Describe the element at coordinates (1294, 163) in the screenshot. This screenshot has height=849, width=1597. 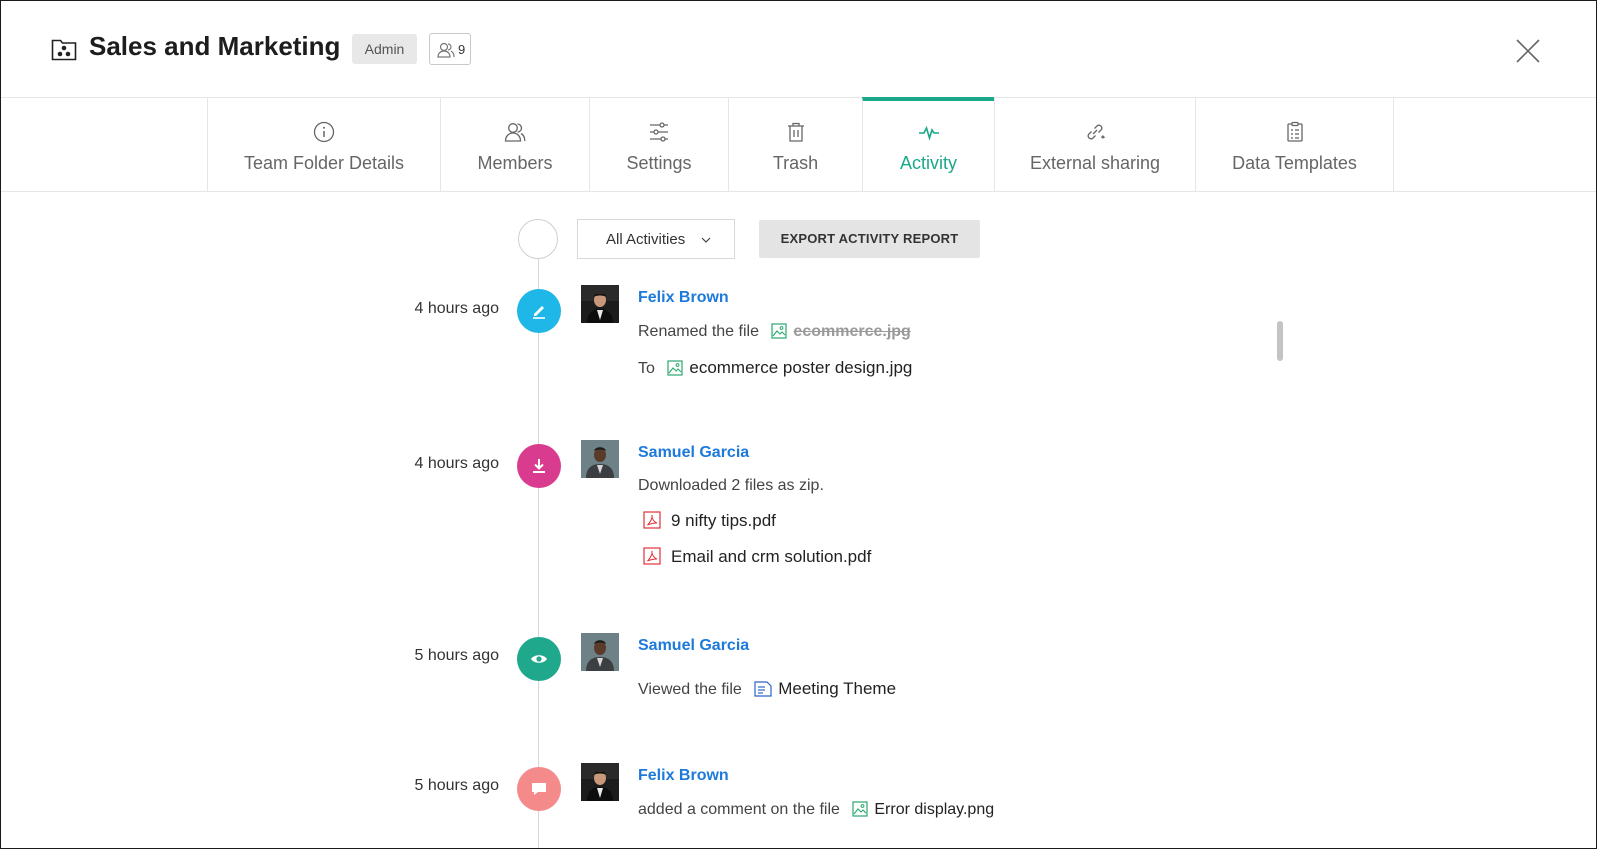
I see `tab-label: Data Templates` at that location.